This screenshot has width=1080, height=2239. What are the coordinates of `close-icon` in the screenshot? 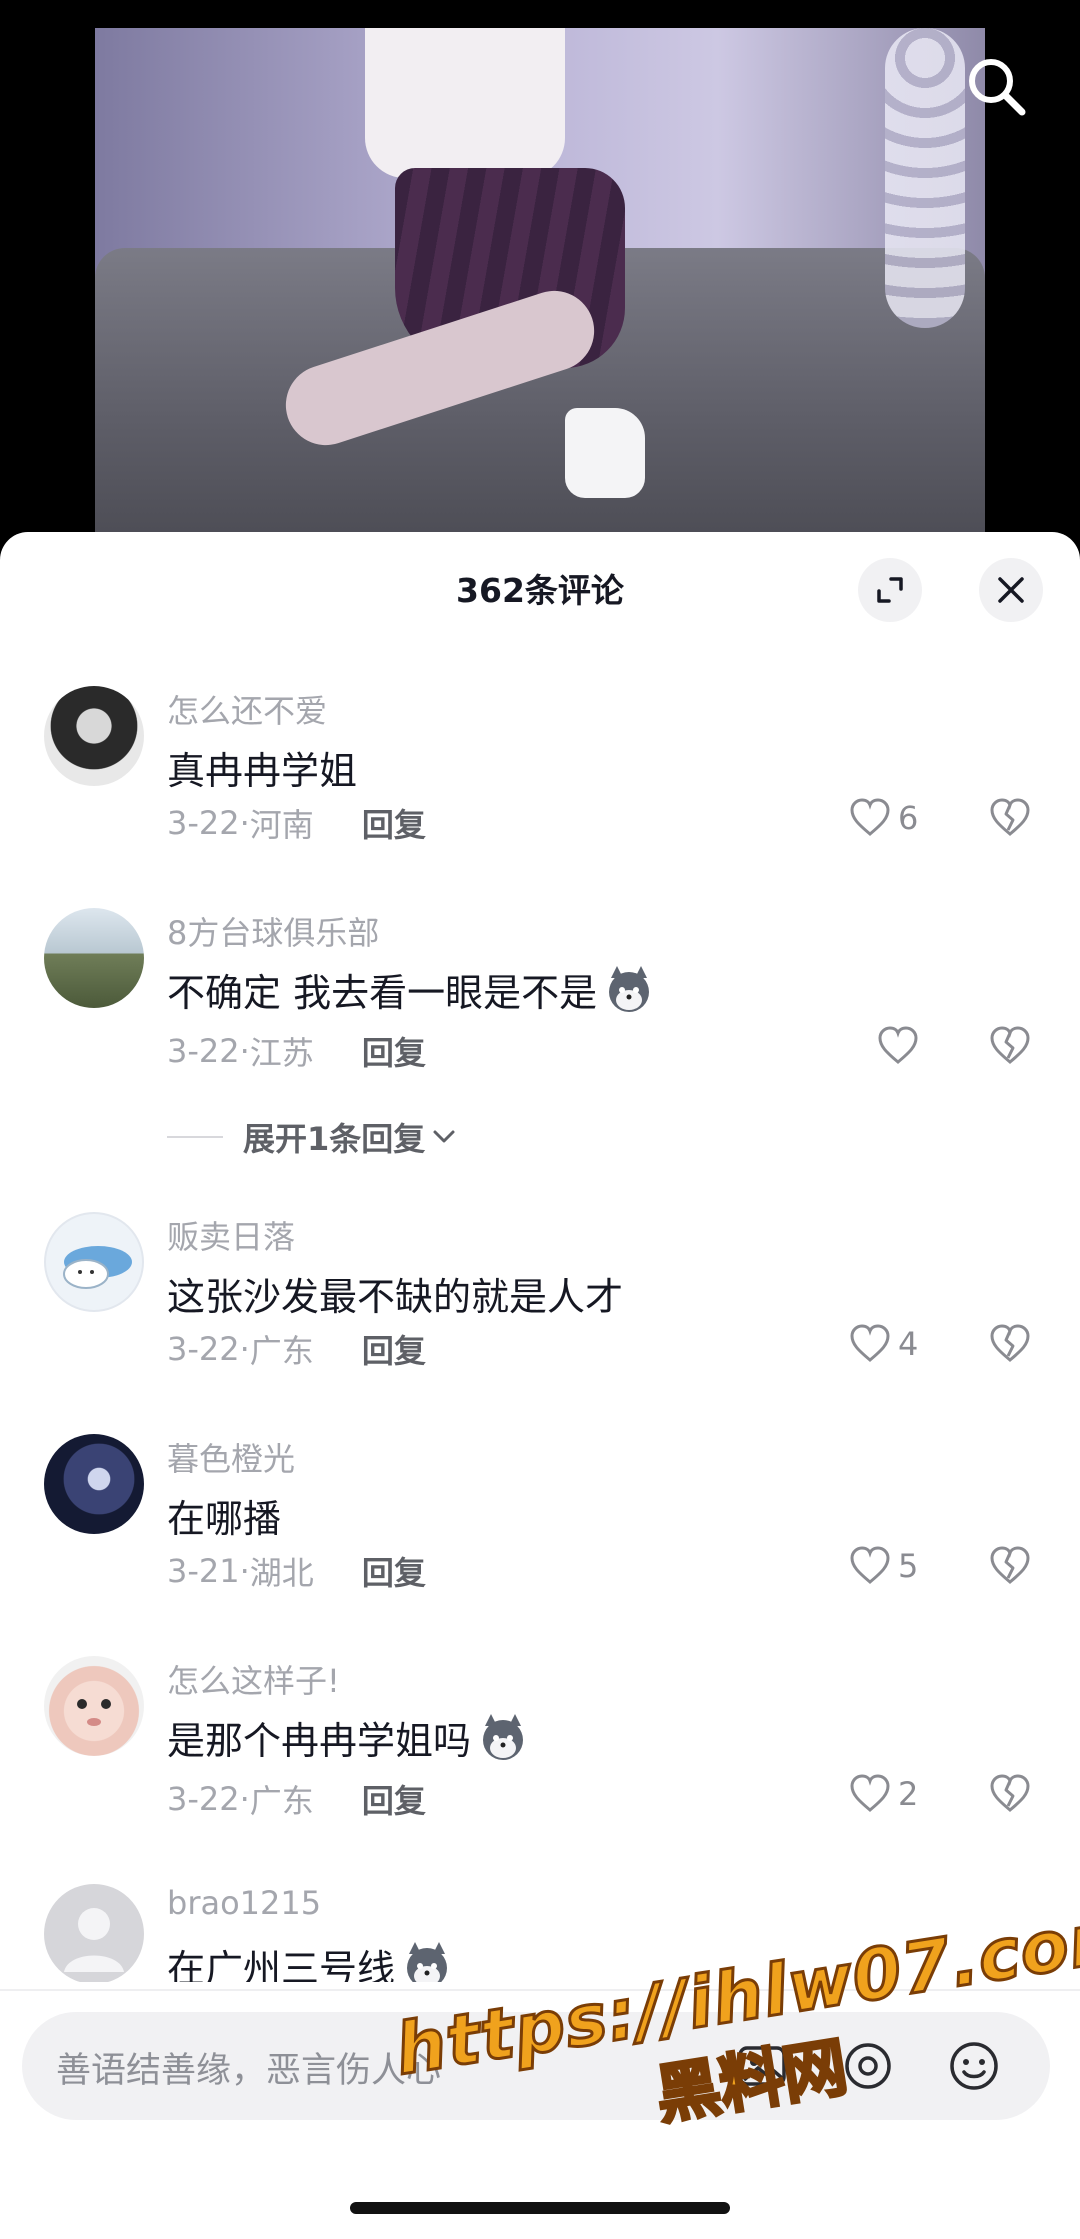 It's located at (1011, 590).